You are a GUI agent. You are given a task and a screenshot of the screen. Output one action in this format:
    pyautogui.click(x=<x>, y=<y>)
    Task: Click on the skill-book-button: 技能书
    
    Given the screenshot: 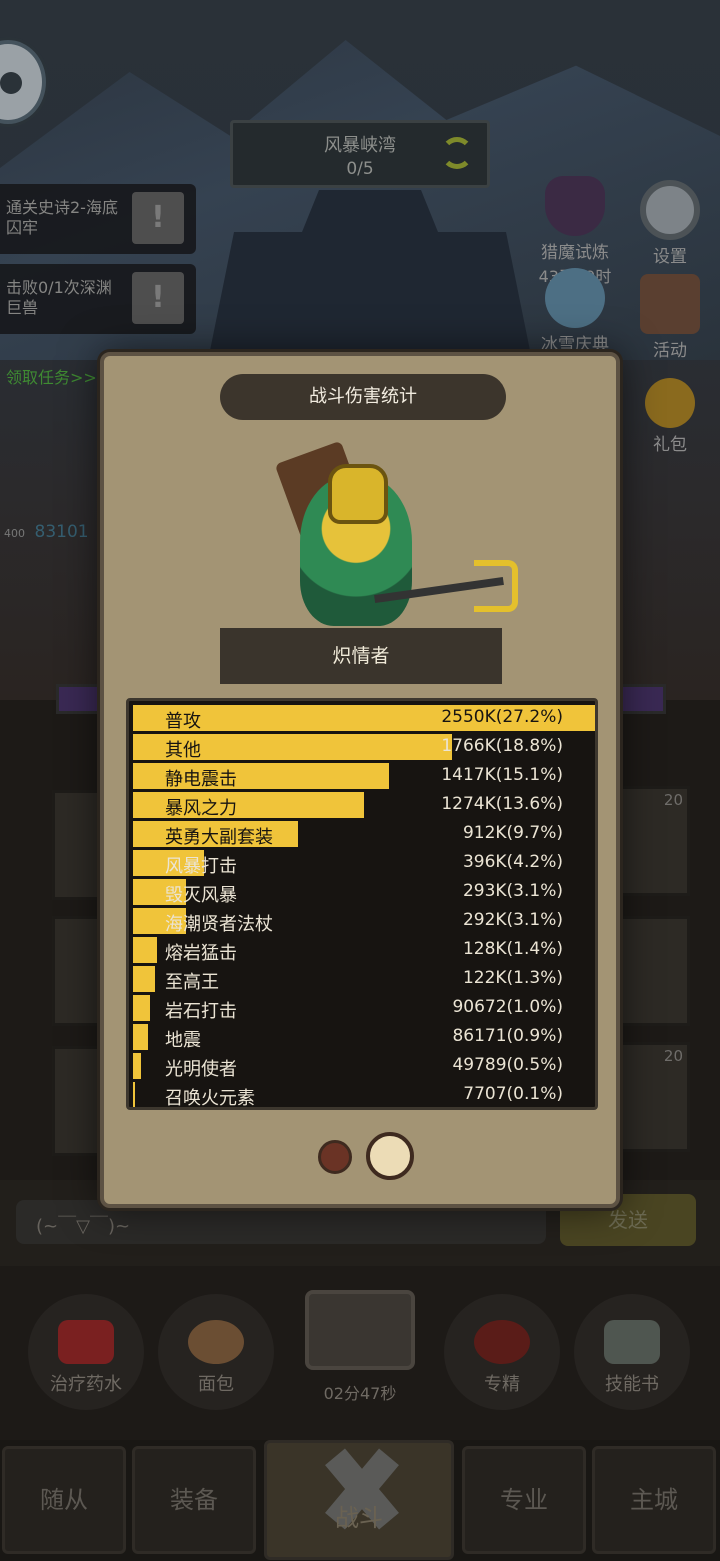 What is the action you would take?
    pyautogui.click(x=632, y=1352)
    